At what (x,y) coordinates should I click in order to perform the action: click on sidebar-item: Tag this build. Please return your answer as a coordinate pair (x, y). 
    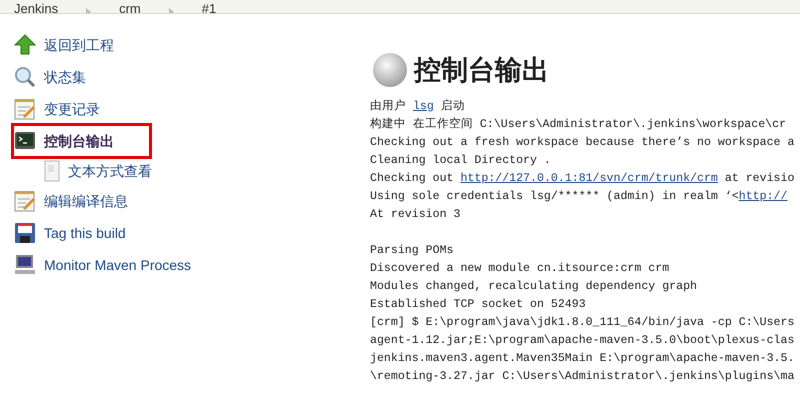
    Looking at the image, I should click on (78, 233).